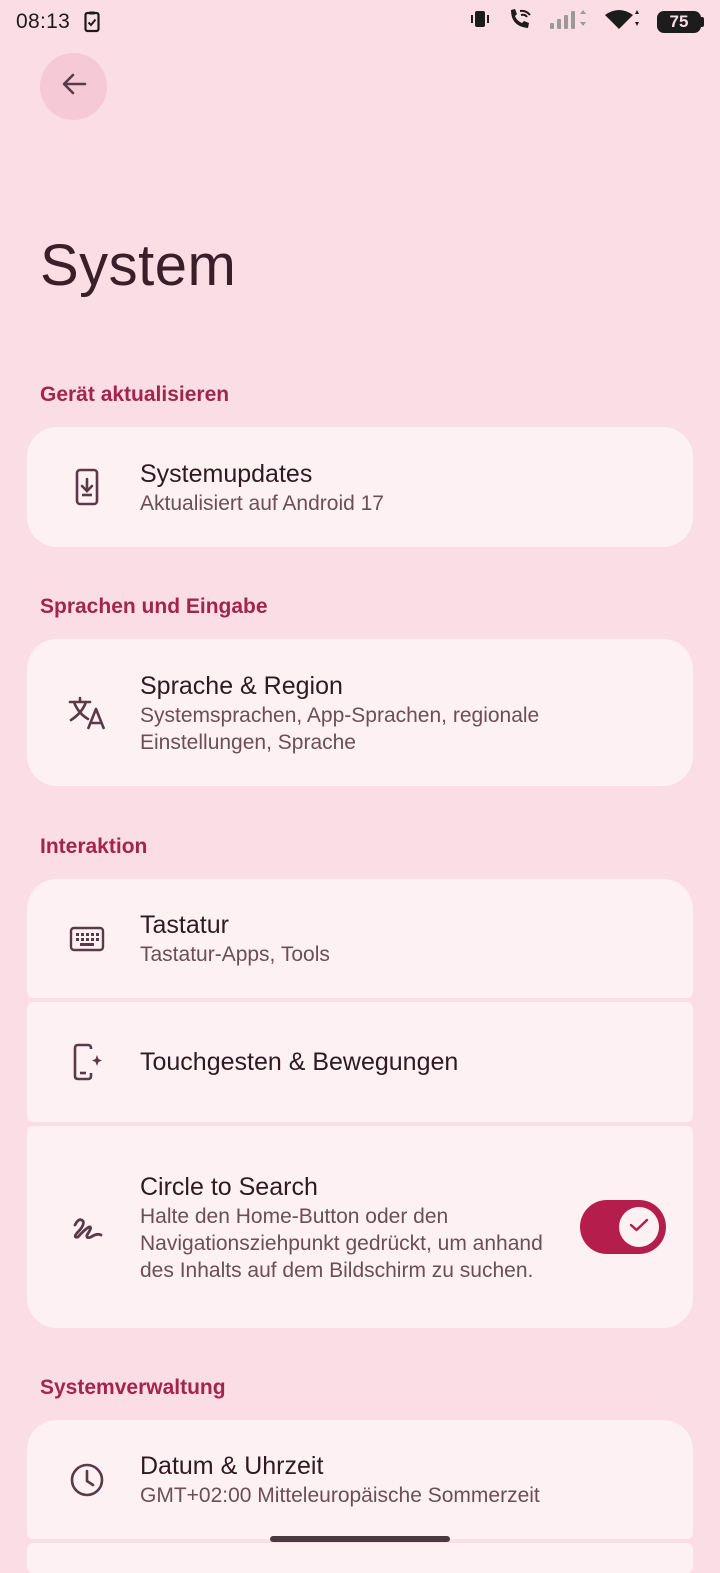  I want to click on item-title: Systemupdates, so click(226, 473).